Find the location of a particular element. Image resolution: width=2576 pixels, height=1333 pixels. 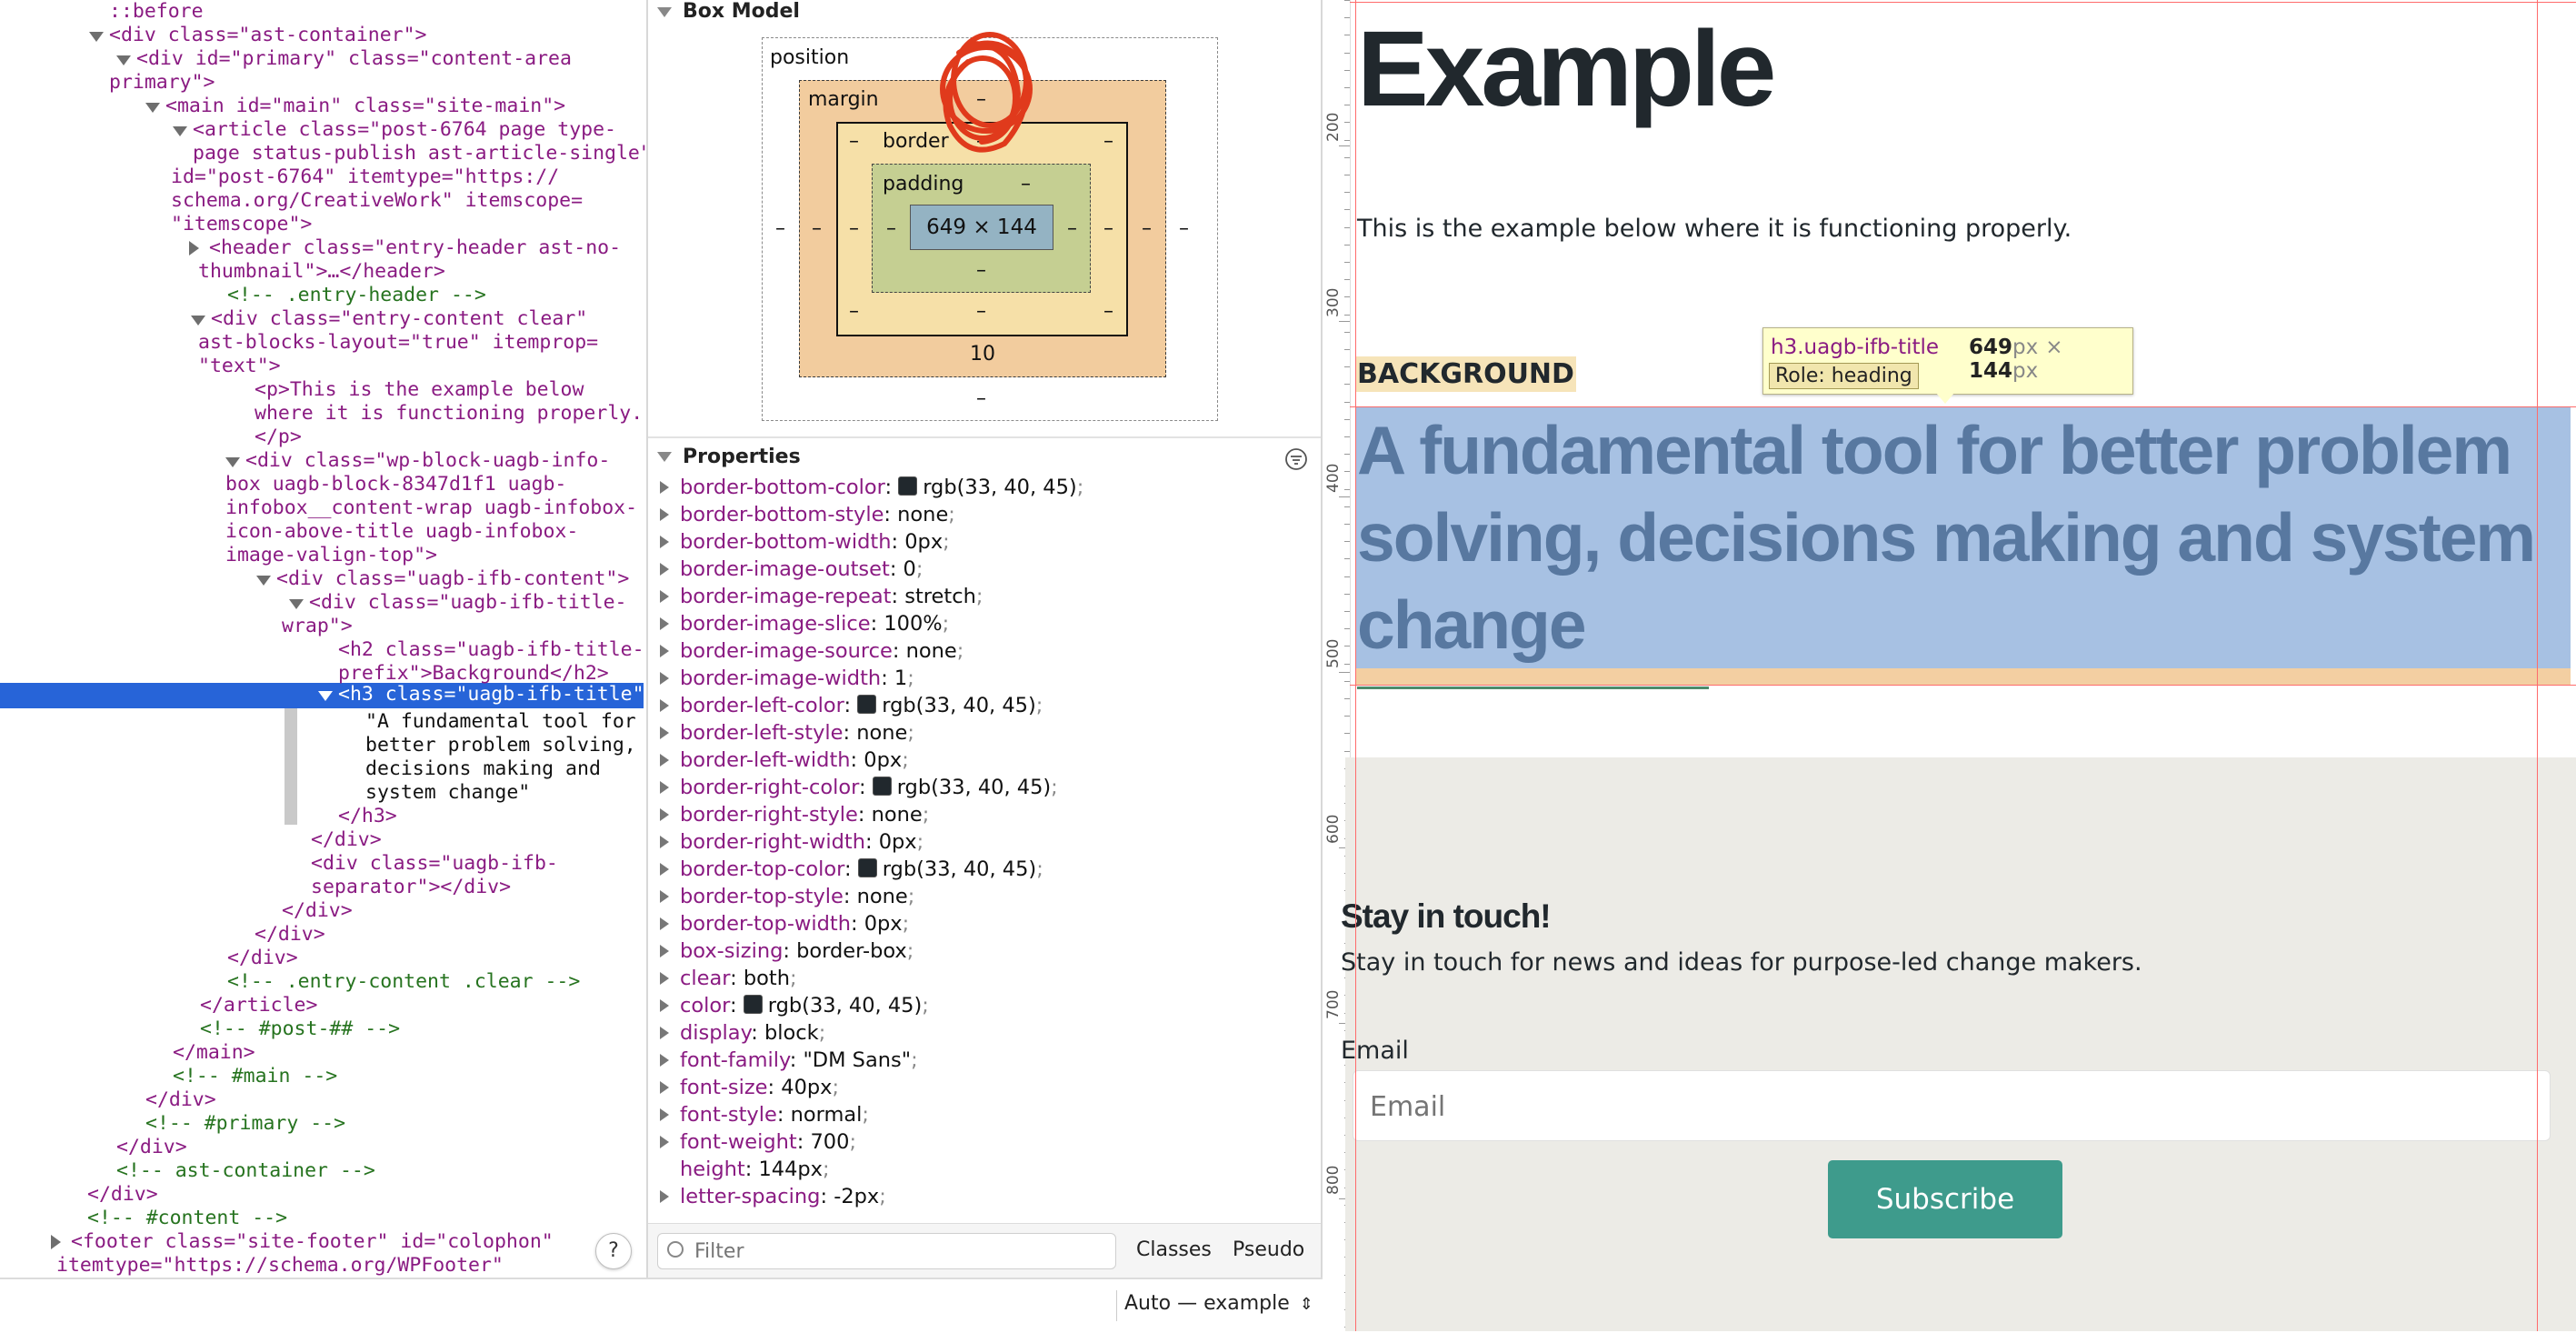

margin-right-value: – is located at coordinates (1147, 228).